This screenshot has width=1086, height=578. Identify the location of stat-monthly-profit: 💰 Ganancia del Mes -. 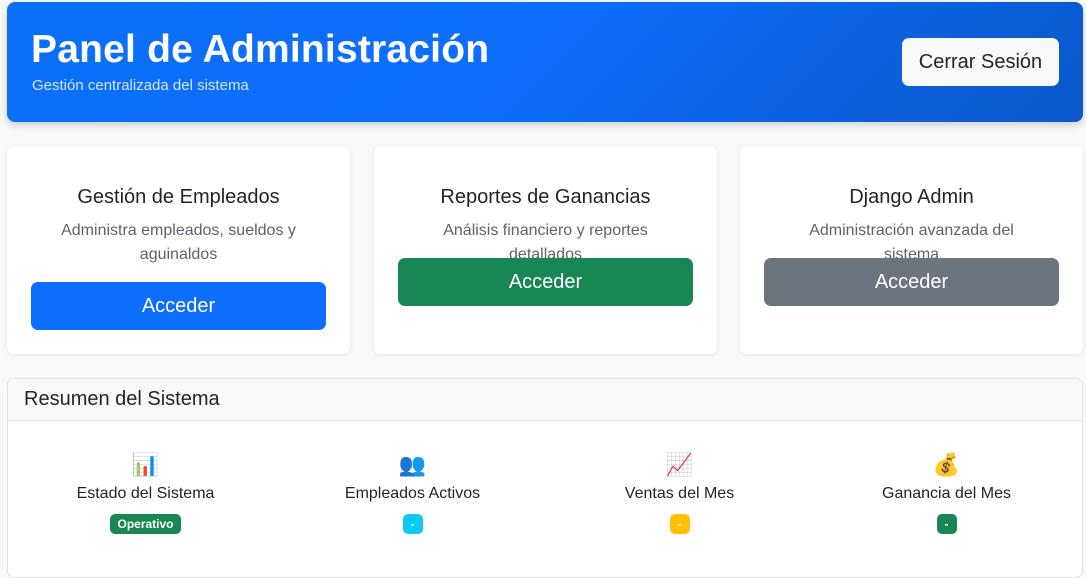
(946, 492).